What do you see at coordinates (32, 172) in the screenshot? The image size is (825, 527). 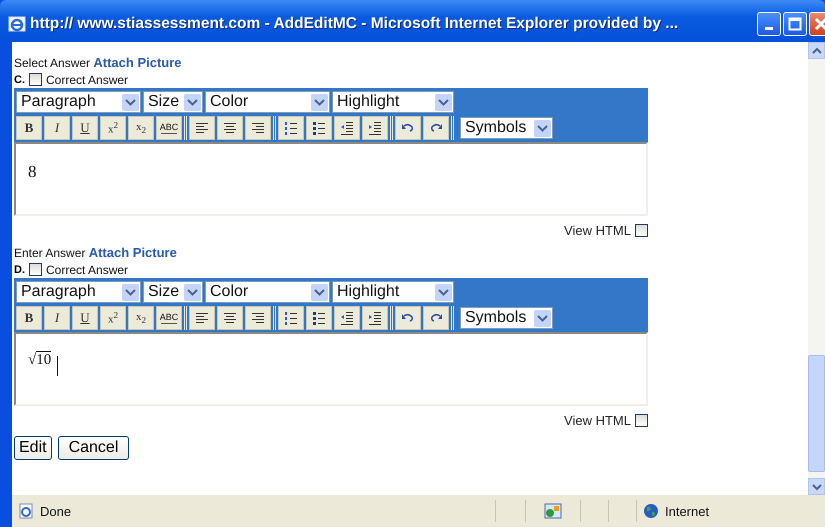 I see `answer-text: 8` at bounding box center [32, 172].